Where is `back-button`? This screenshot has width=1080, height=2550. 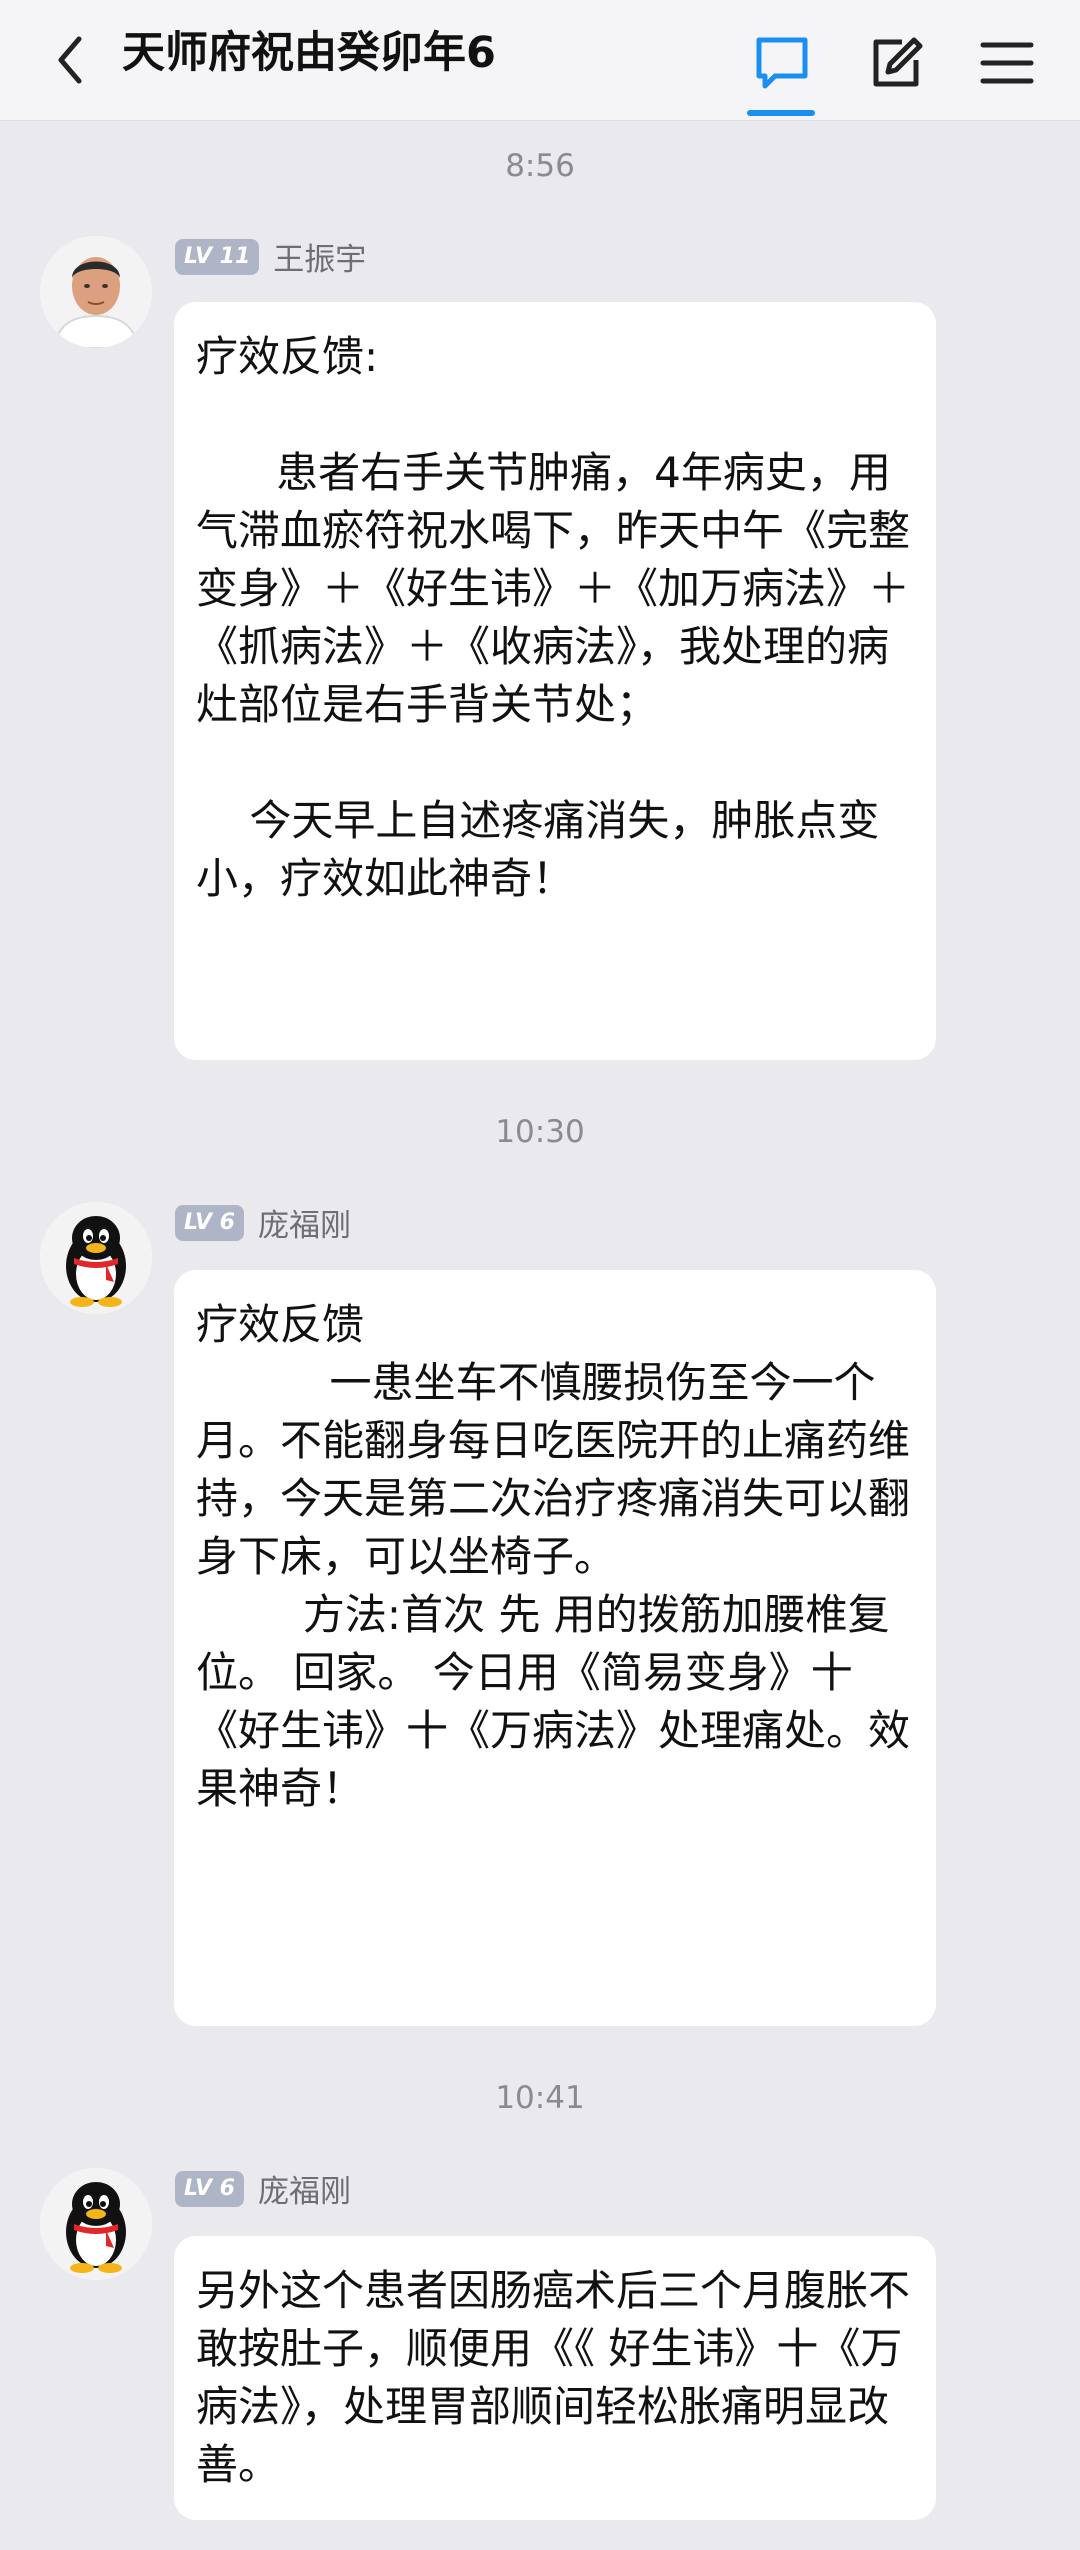 back-button is located at coordinates (70, 60).